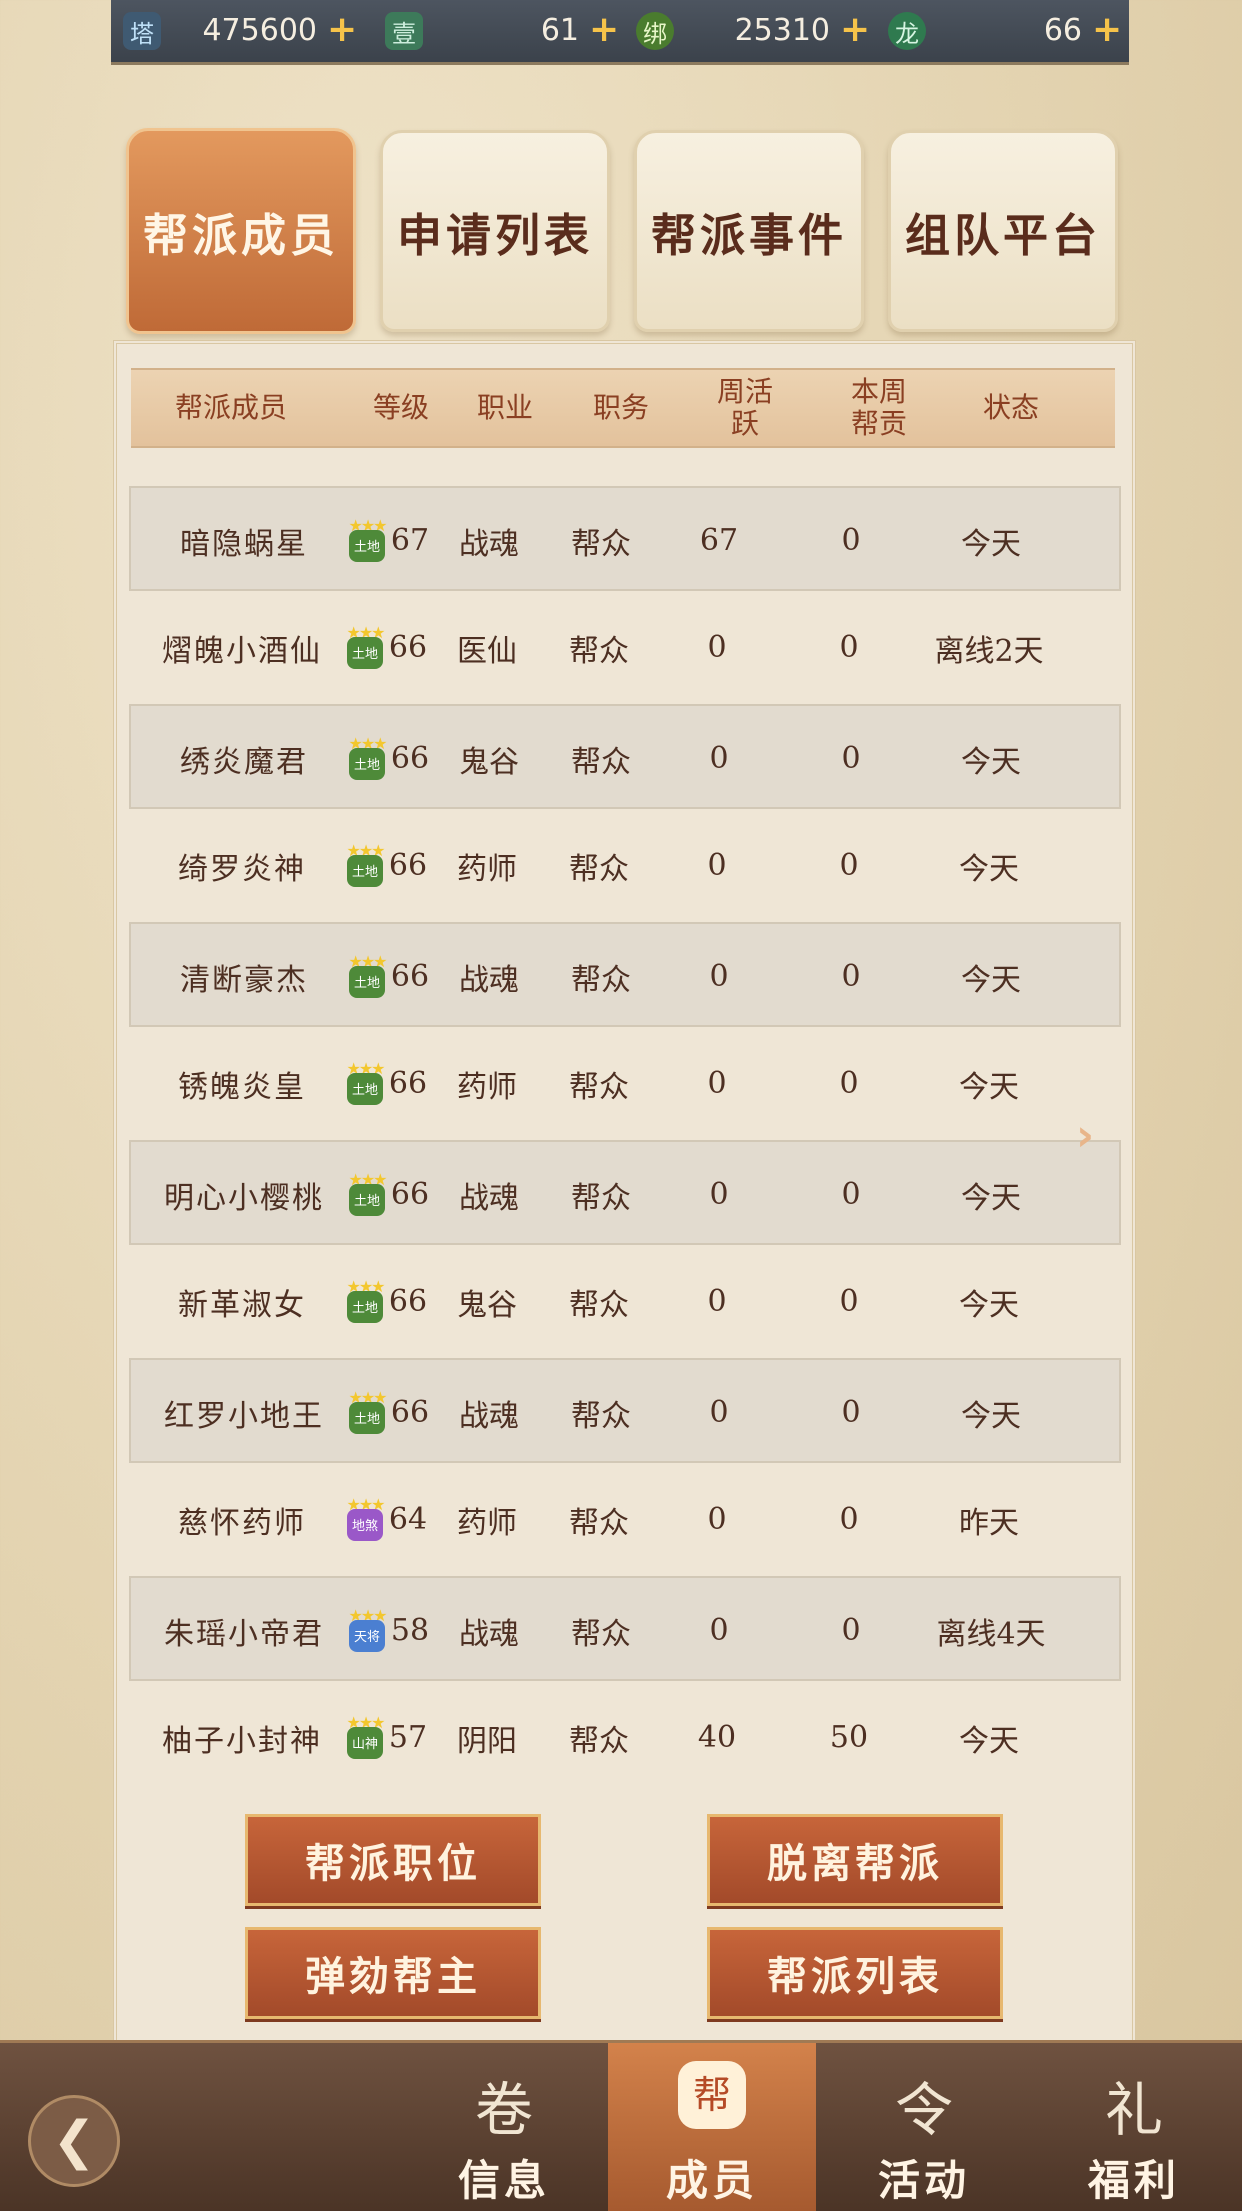 This screenshot has height=2211, width=1242. What do you see at coordinates (242, 1305) in the screenshot?
I see `member-name: 新革淑女` at bounding box center [242, 1305].